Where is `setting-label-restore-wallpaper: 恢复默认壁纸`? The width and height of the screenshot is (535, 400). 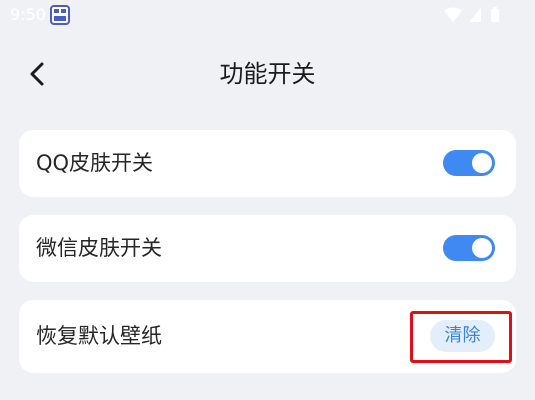
setting-label-restore-wallpaper: 恢复默认壁纸 is located at coordinates (99, 336).